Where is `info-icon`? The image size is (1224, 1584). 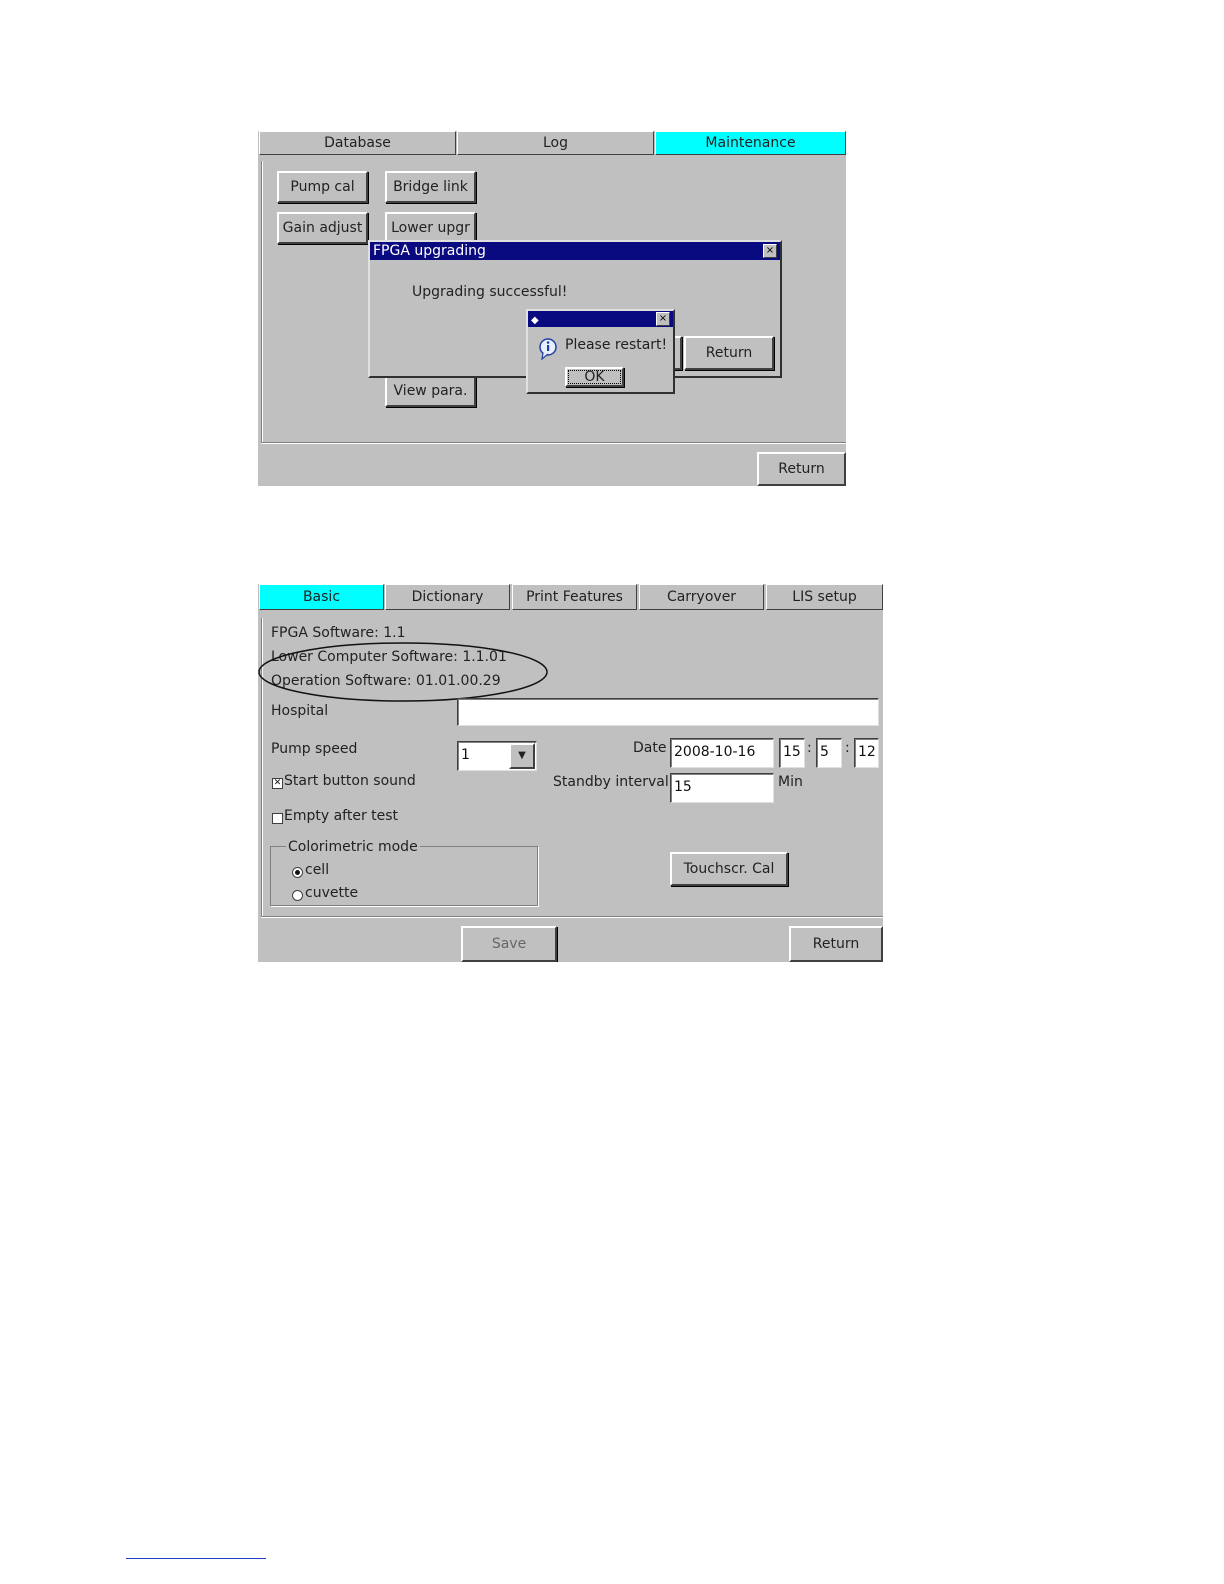
info-icon is located at coordinates (548, 349).